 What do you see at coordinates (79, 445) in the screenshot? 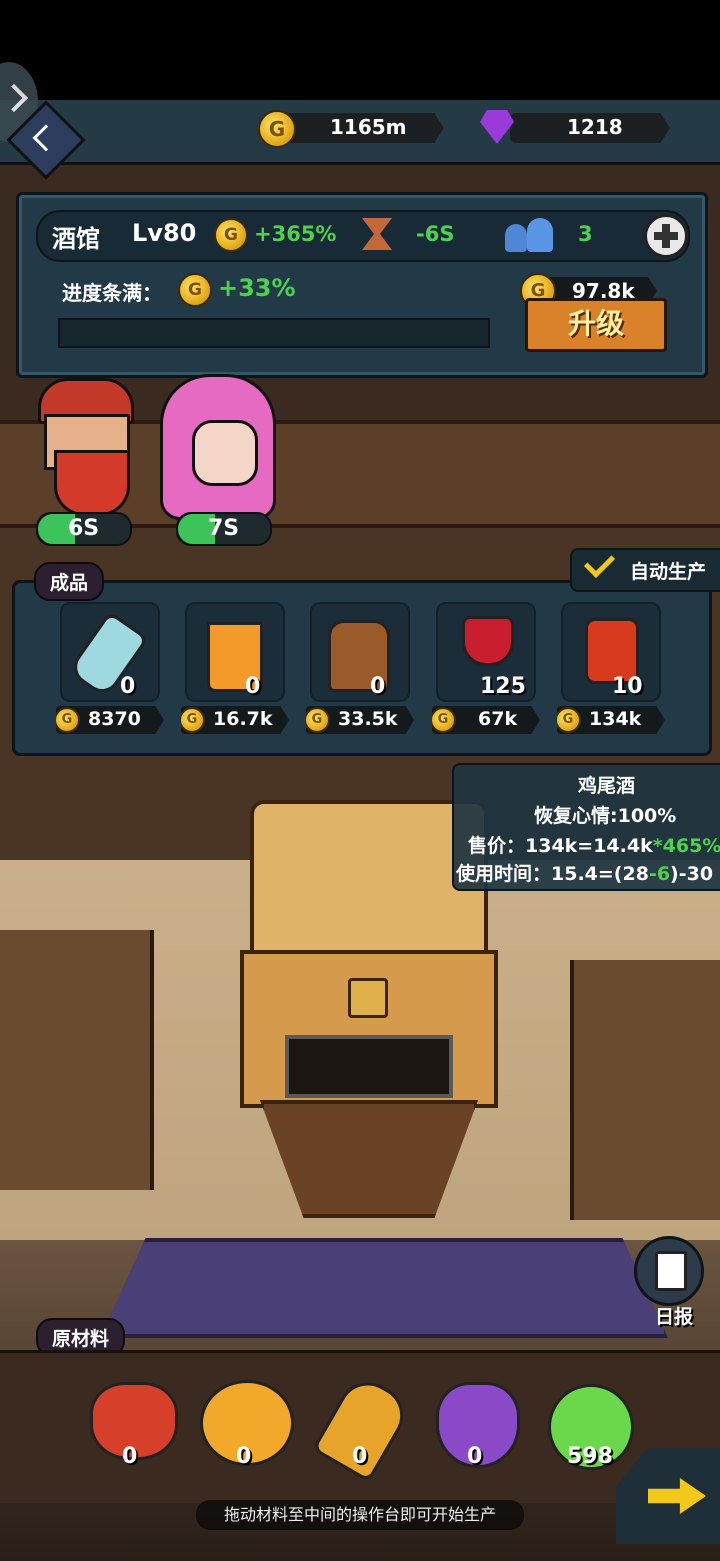
I see `worker-portrait-dwarf` at bounding box center [79, 445].